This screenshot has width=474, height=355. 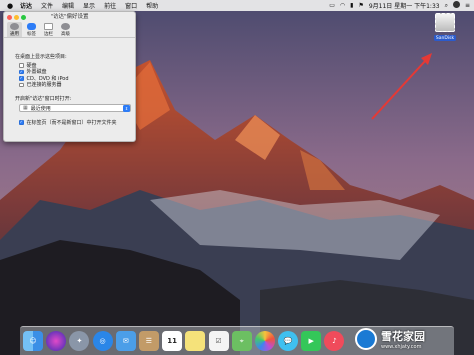 I want to click on maps-icon: ⌖, so click(x=241, y=341).